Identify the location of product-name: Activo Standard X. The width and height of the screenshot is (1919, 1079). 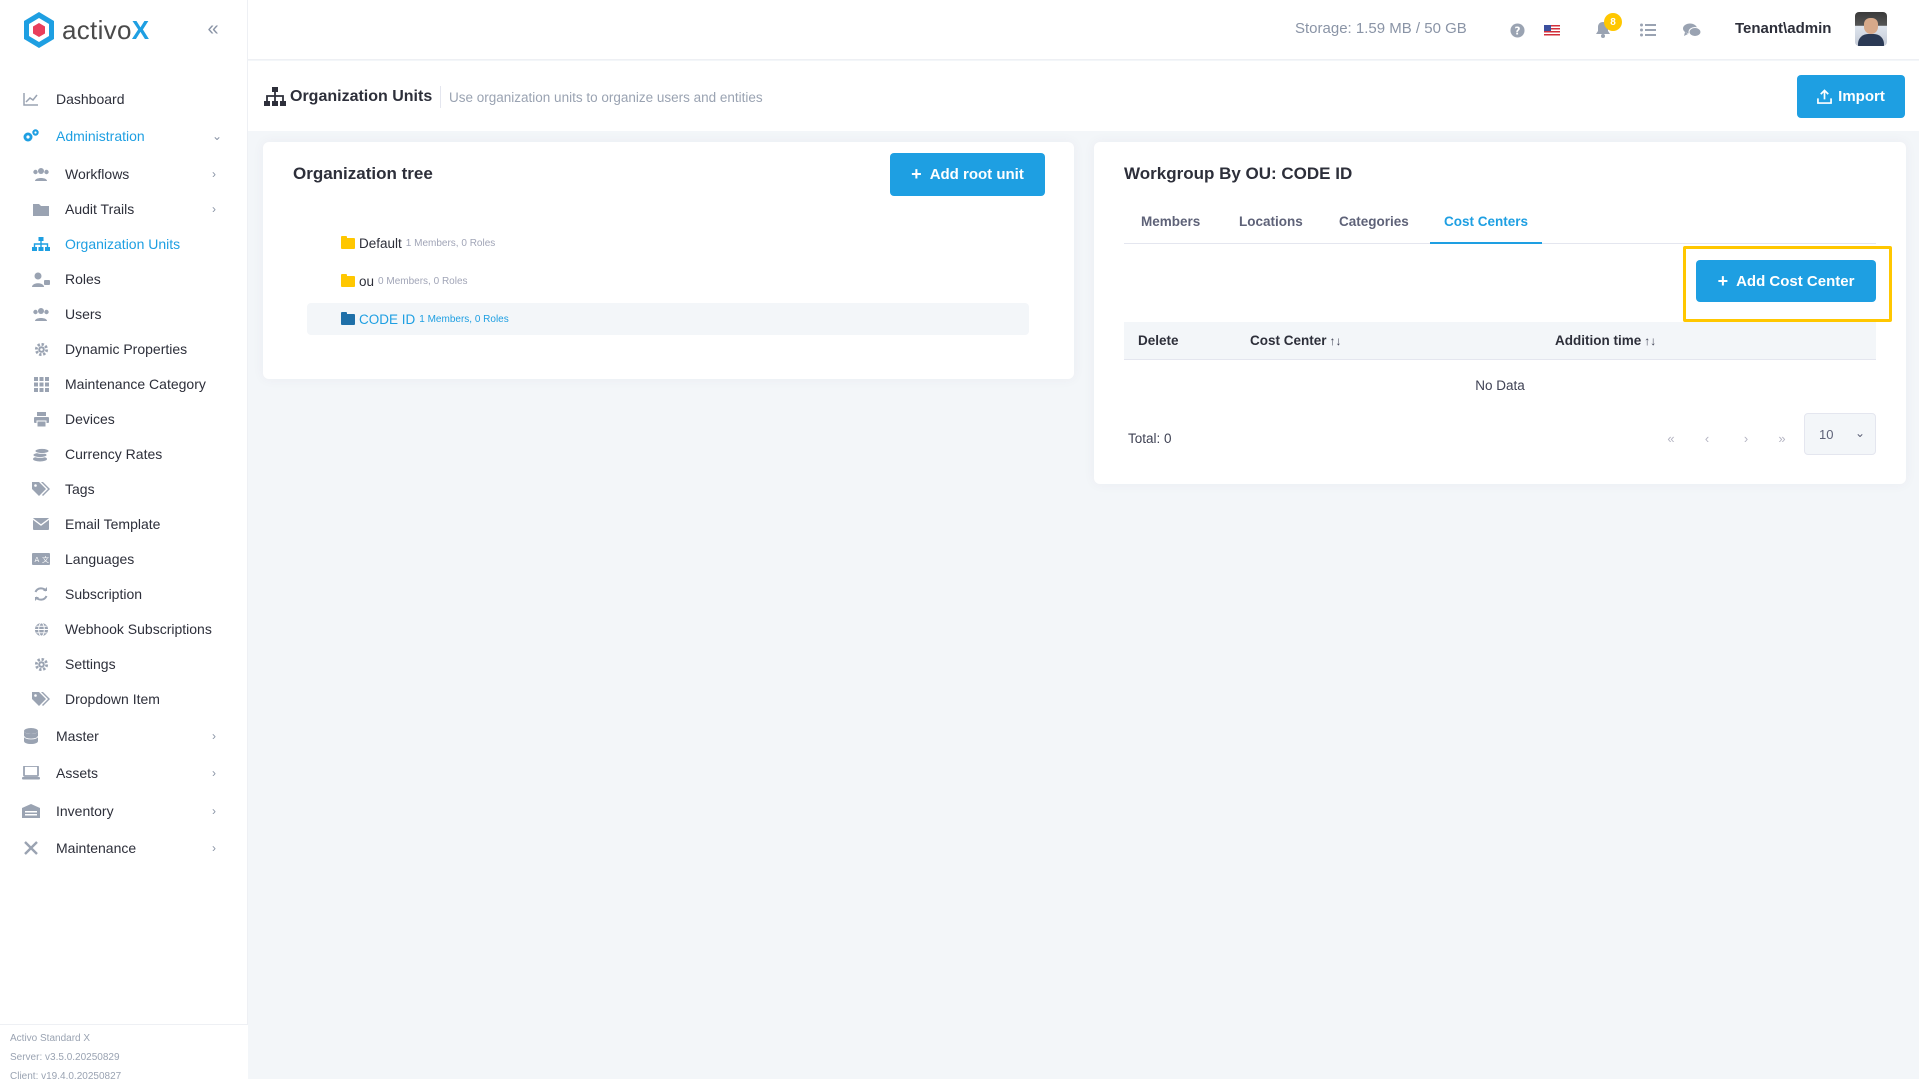
(50, 1038).